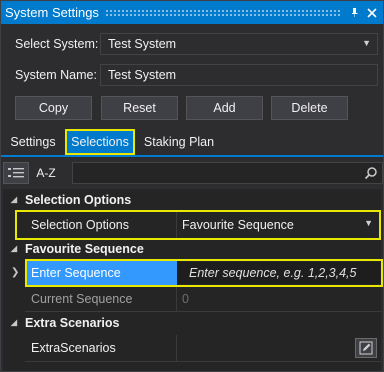 Image resolution: width=384 pixels, height=372 pixels. What do you see at coordinates (101, 273) in the screenshot?
I see `property-name: Enter Sequence` at bounding box center [101, 273].